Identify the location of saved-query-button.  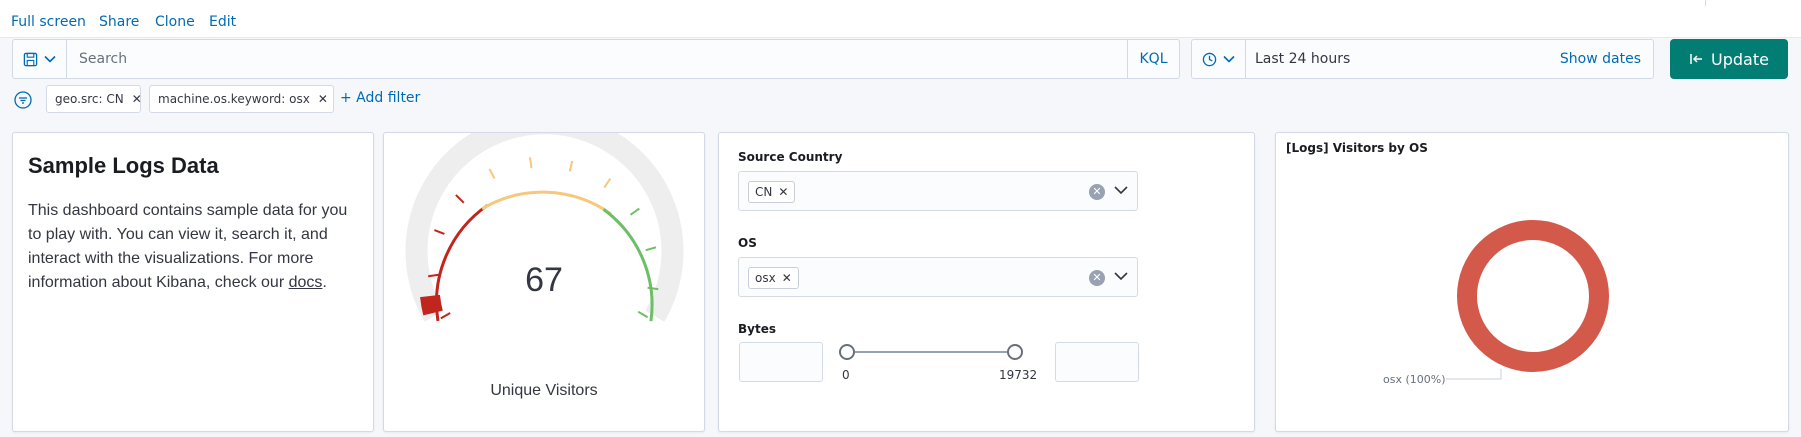
(40, 59).